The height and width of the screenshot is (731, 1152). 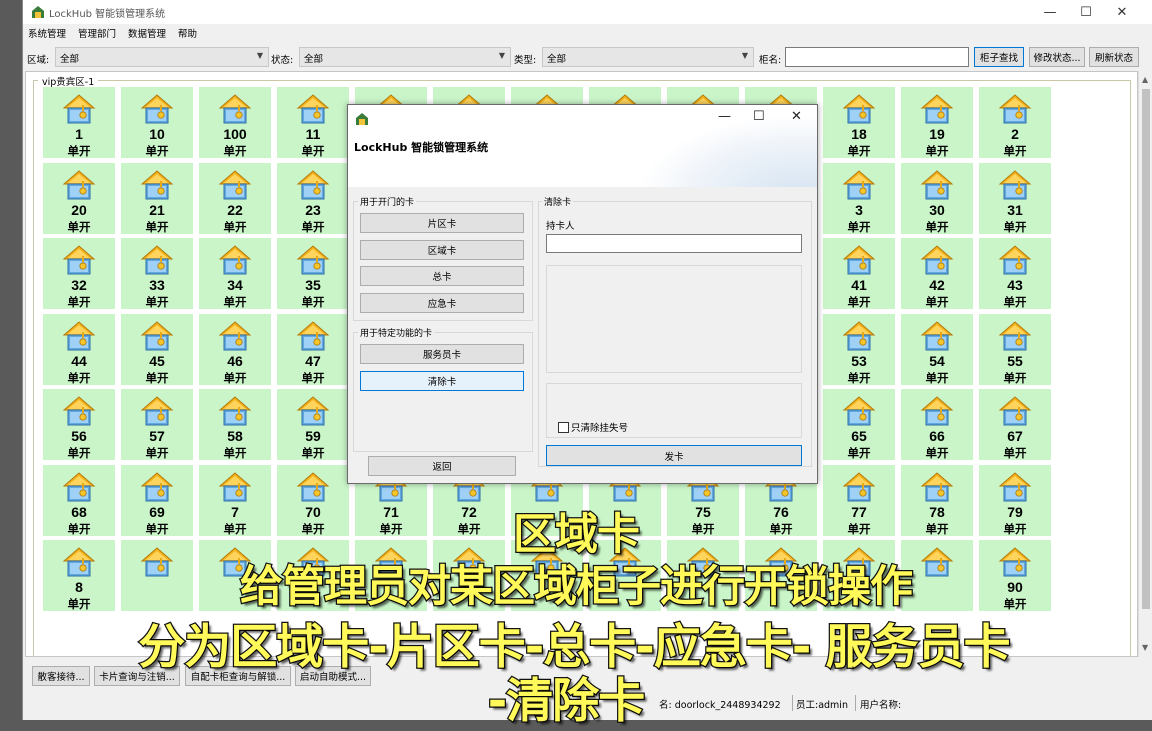 What do you see at coordinates (859, 349) in the screenshot?
I see `cabinet-tile: 53 单开` at bounding box center [859, 349].